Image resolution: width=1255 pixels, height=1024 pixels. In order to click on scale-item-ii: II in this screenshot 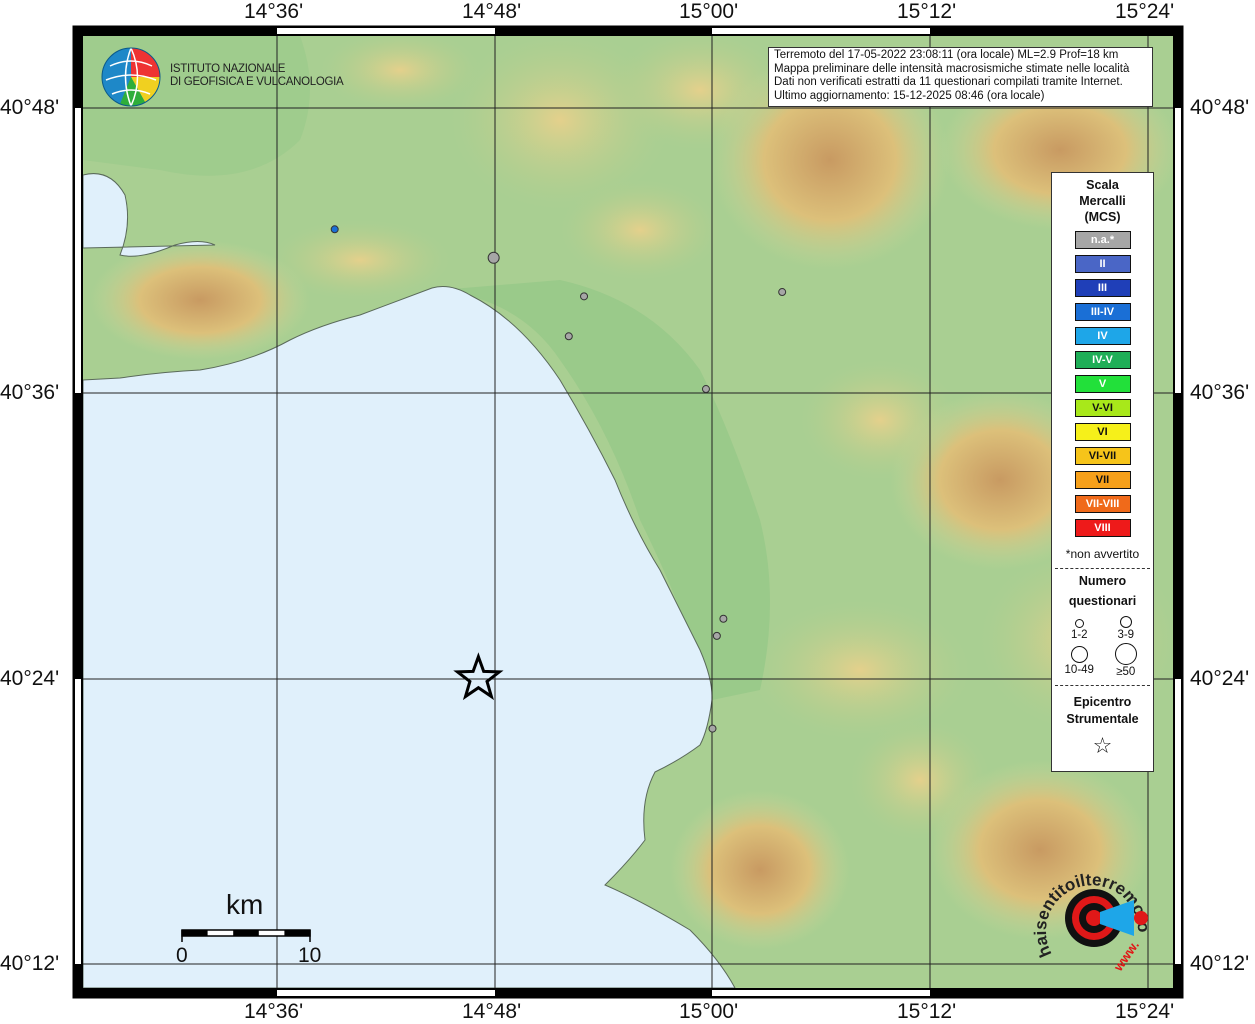, I will do `click(1102, 264)`.